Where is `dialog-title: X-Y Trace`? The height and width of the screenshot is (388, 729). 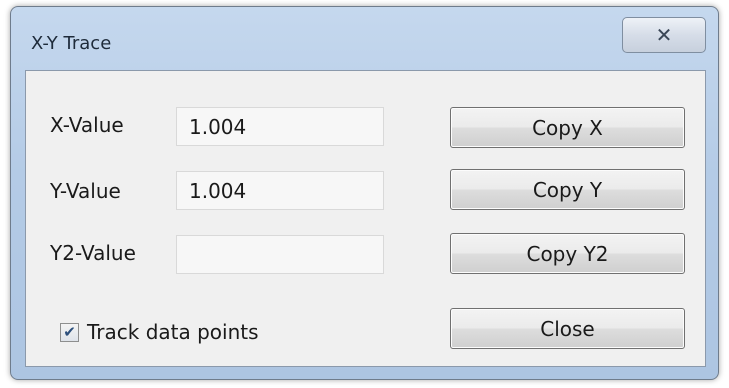
dialog-title: X-Y Trace is located at coordinates (71, 43).